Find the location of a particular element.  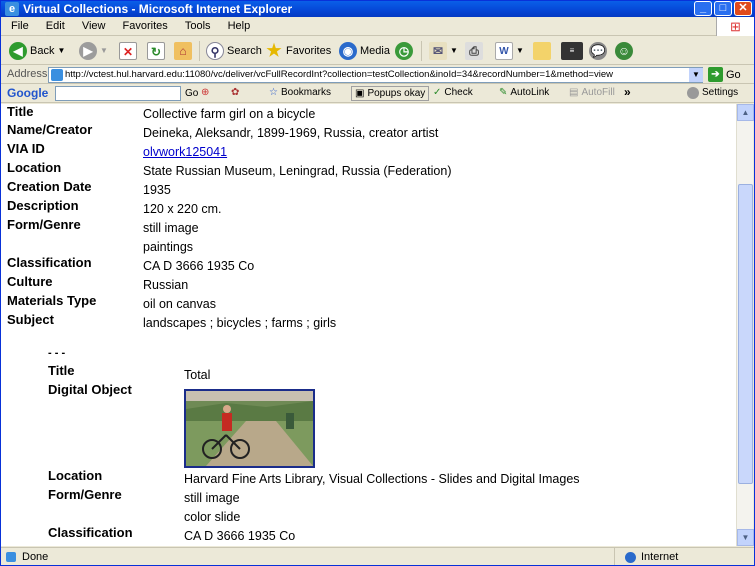

popups-label: Popups okay is located at coordinates (396, 93).